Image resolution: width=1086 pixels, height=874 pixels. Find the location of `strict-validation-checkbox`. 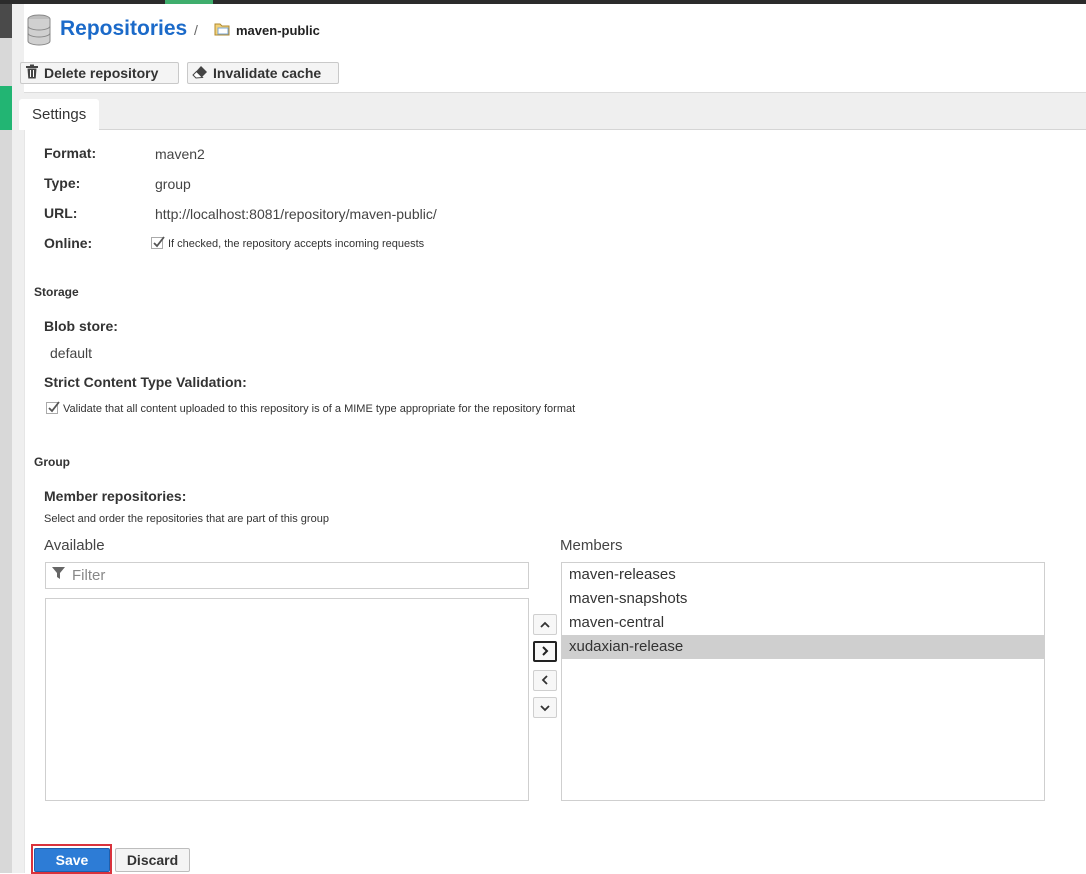

strict-validation-checkbox is located at coordinates (53, 407).